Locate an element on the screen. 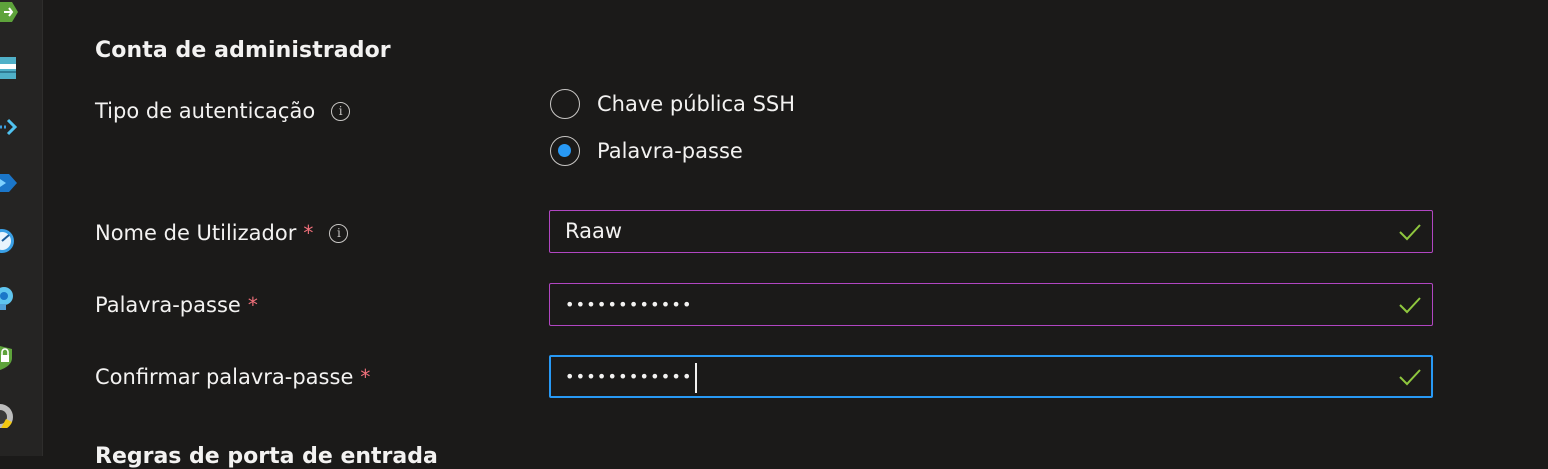 The image size is (1548, 469). username-field: Raaw is located at coordinates (991, 231).